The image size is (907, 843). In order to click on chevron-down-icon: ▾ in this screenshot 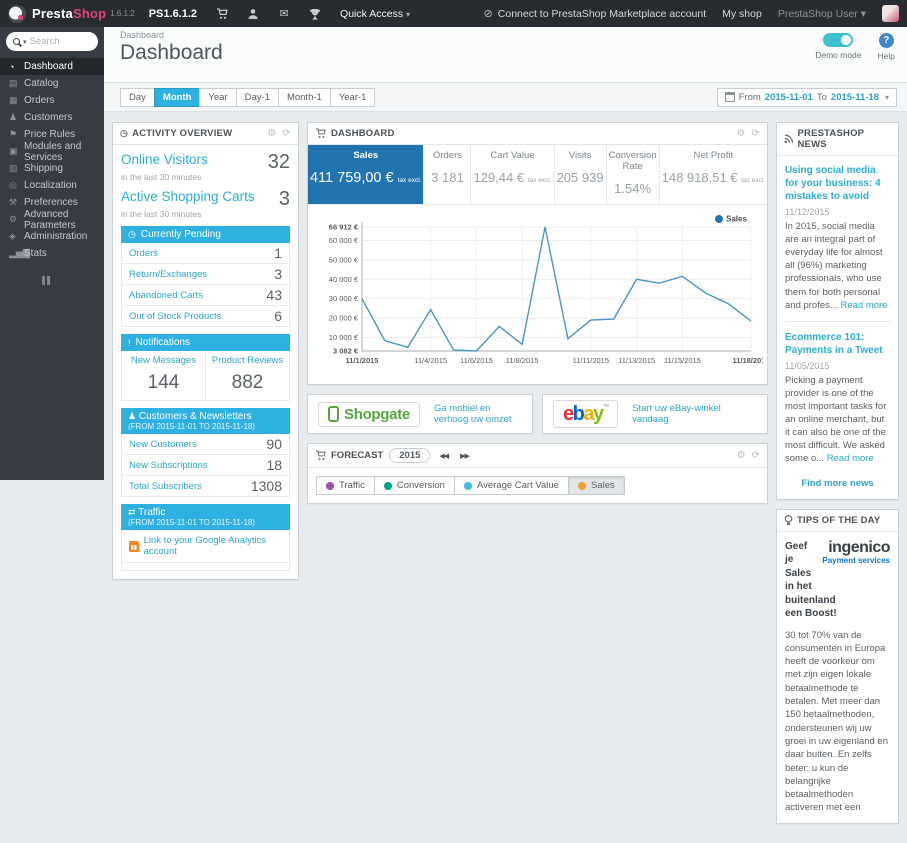, I will do `click(863, 13)`.